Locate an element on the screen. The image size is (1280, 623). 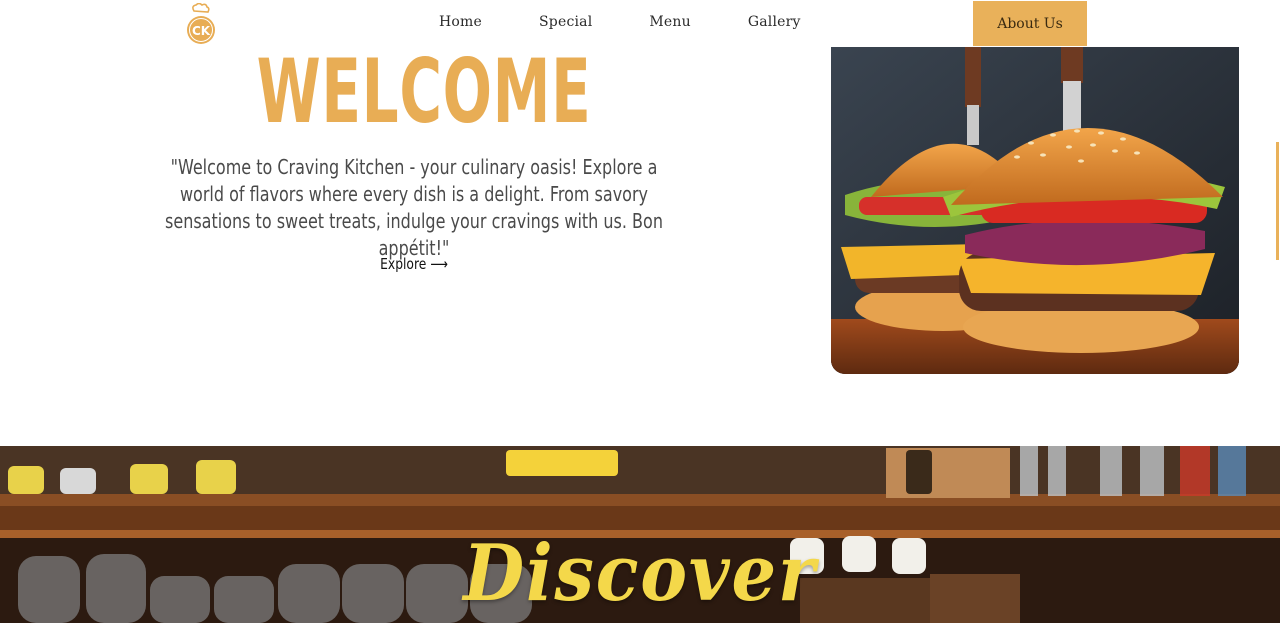
navbar: CK Home Special Menu Gallery About Us is located at coordinates (640, 23).